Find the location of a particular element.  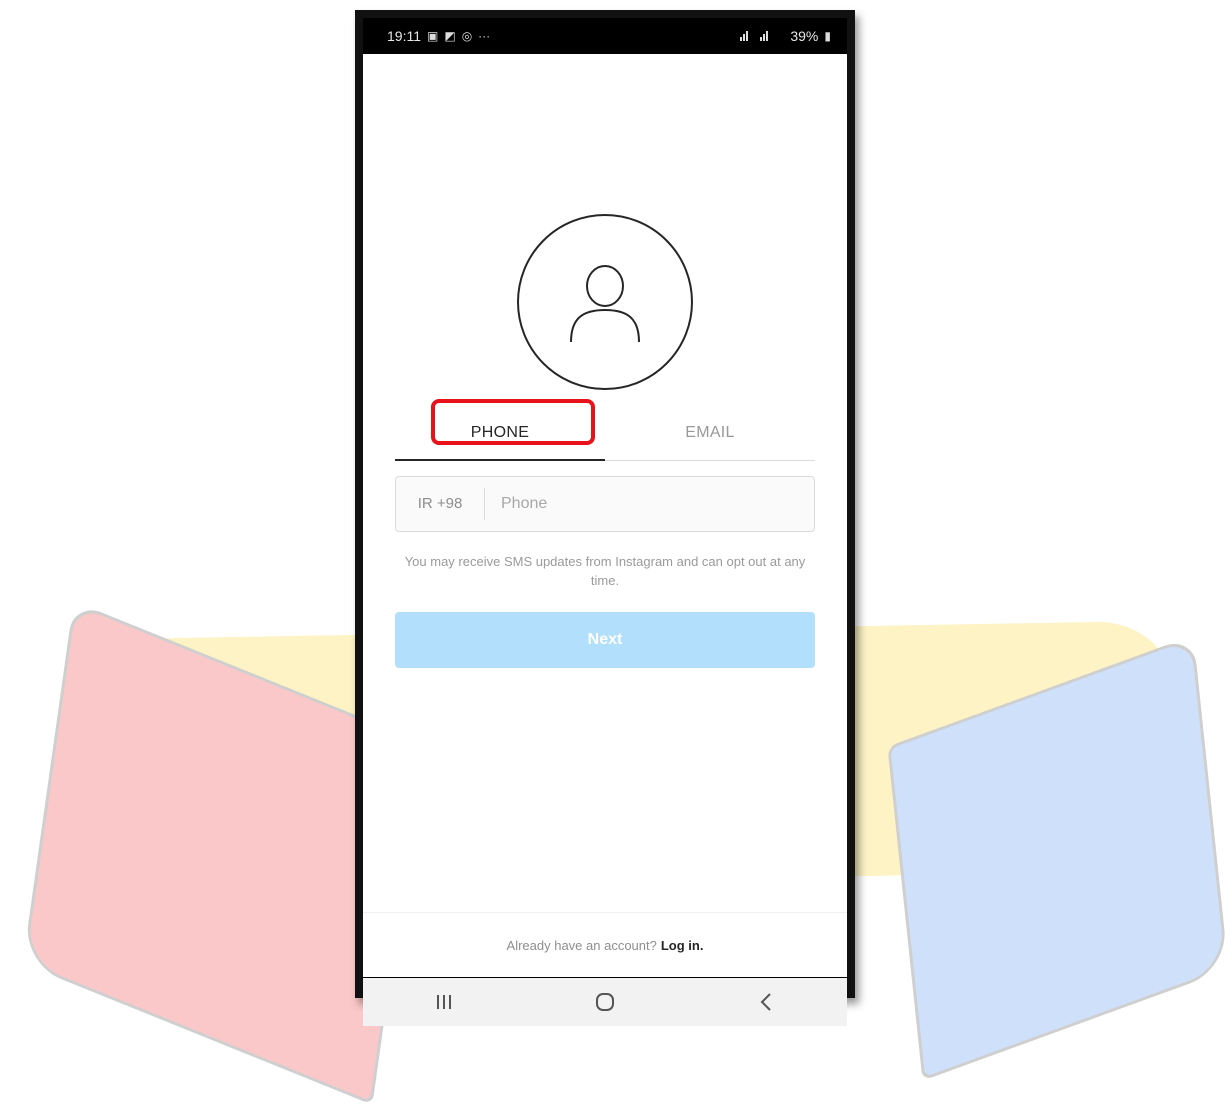

gallery-icon: ▣ is located at coordinates (433, 36).